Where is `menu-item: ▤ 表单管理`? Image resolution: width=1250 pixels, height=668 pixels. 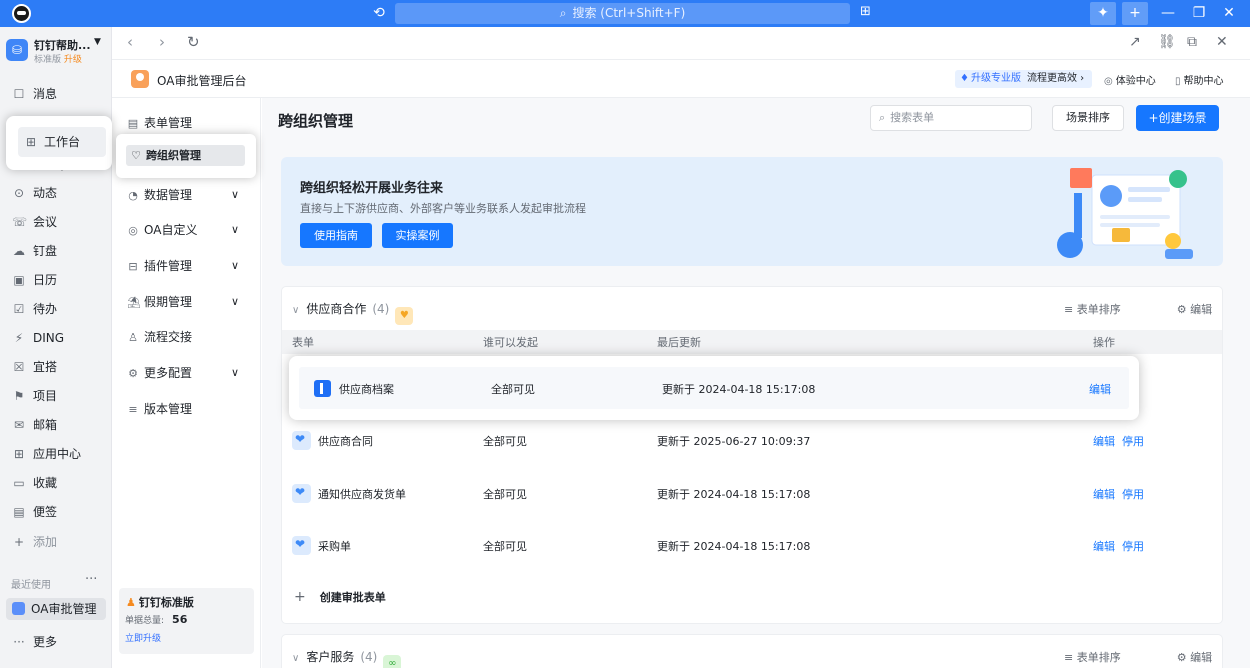 menu-item: ▤ 表单管理 is located at coordinates (159, 123).